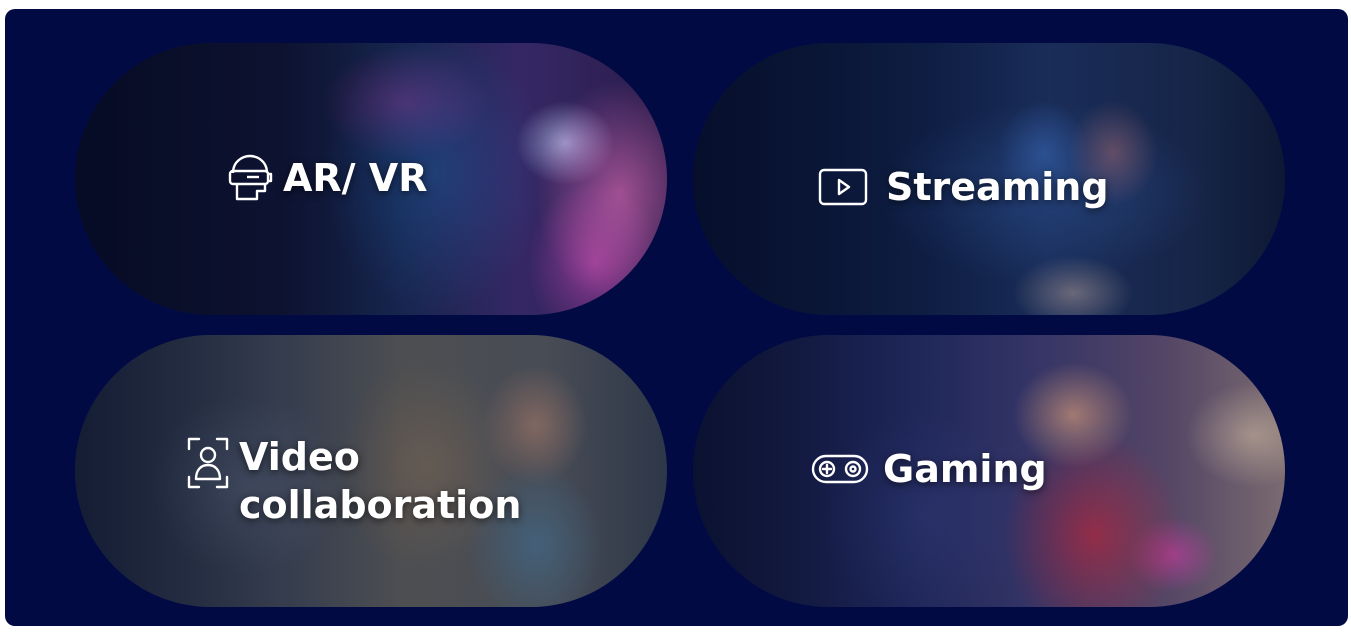 This screenshot has height=633, width=1351. I want to click on streaming-label-group: Streaming, so click(963, 187).